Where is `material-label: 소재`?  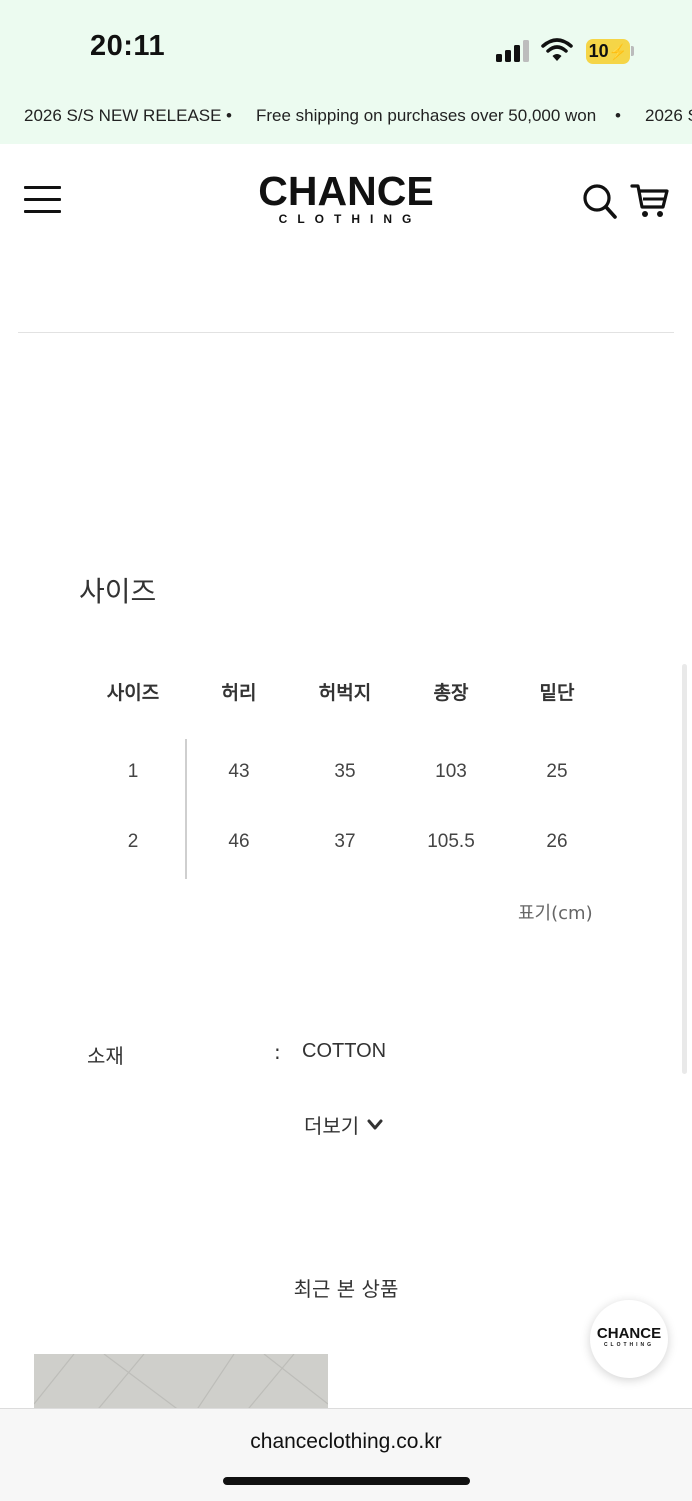
material-label: 소재 is located at coordinates (105, 1056).